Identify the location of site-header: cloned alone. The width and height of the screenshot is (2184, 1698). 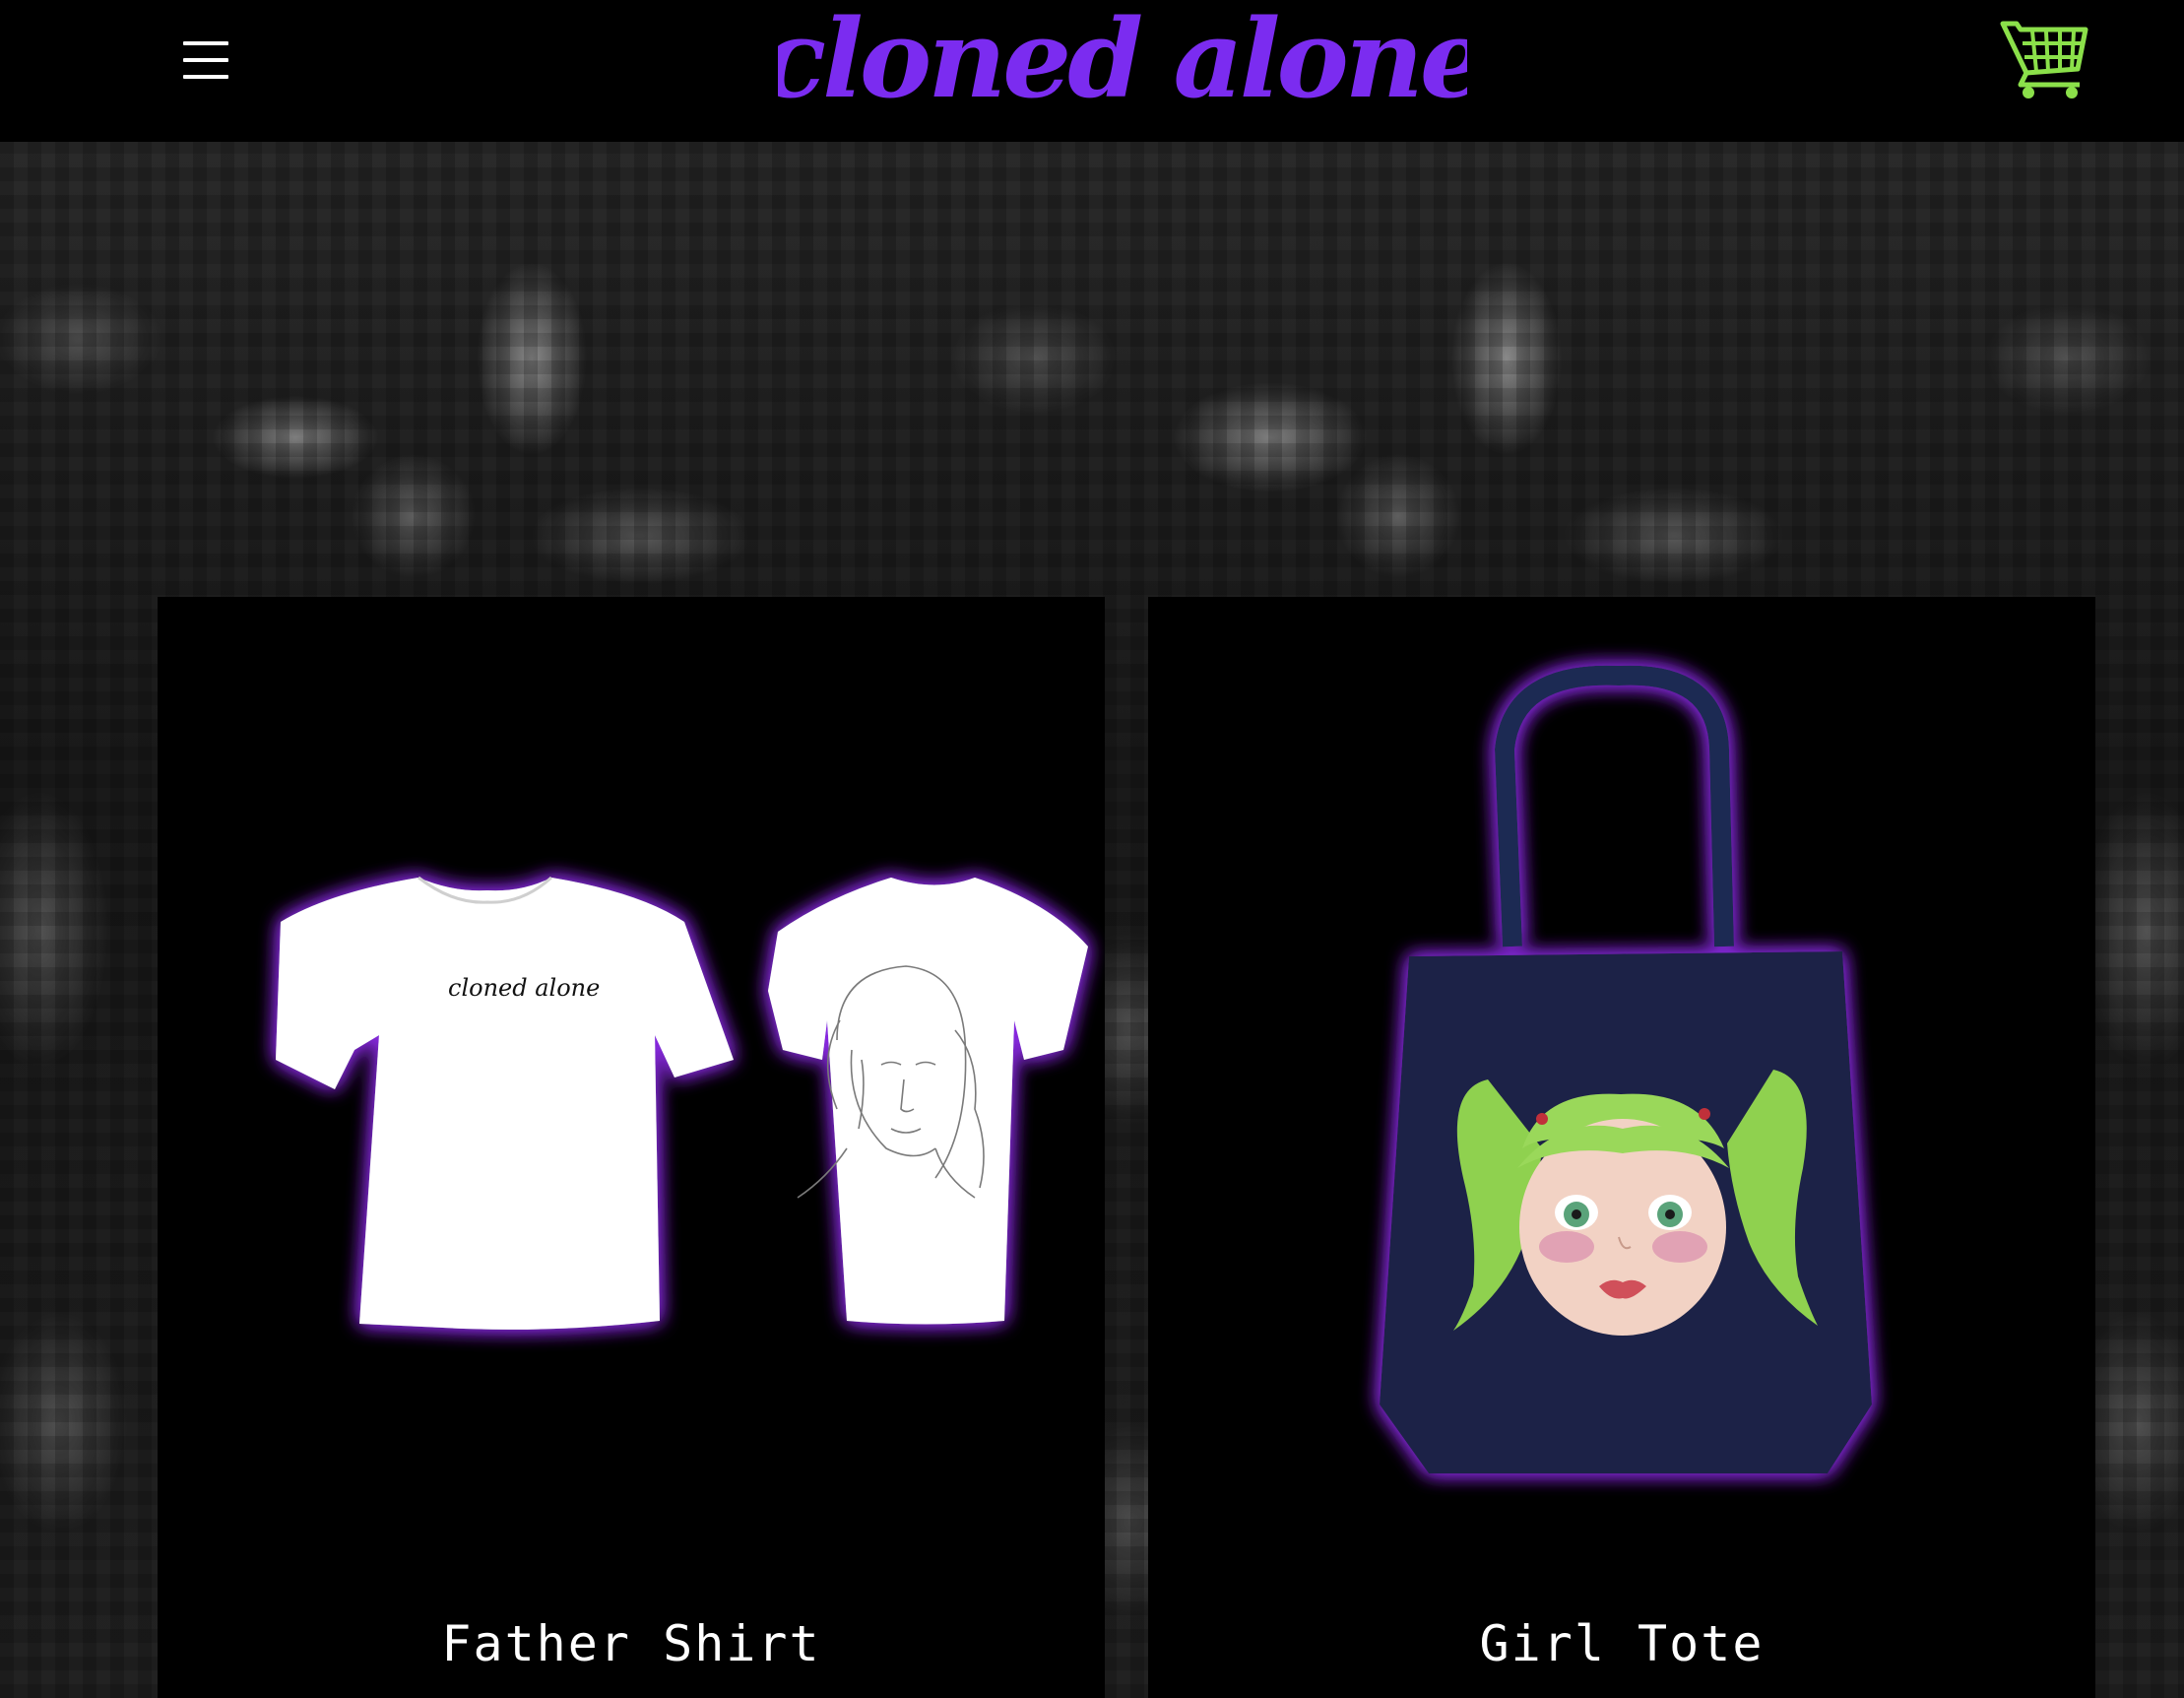
(1092, 71).